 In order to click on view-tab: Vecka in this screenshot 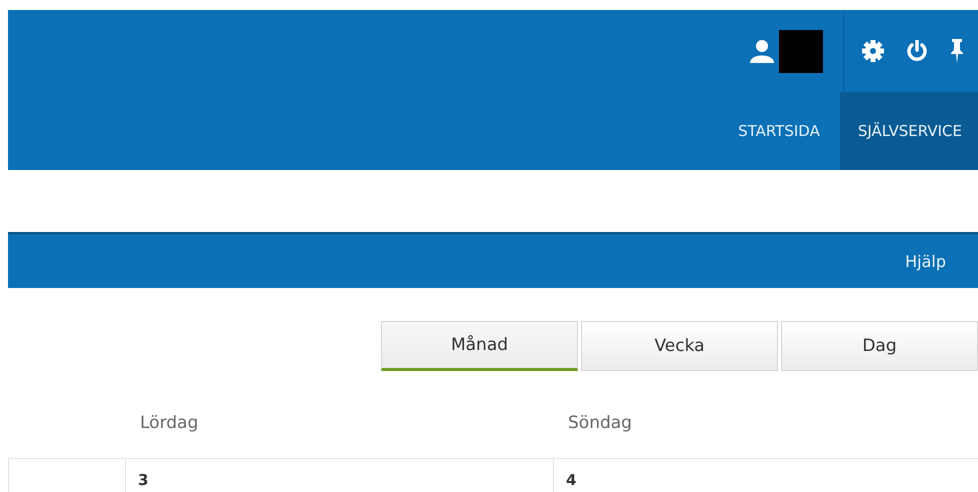, I will do `click(679, 346)`.